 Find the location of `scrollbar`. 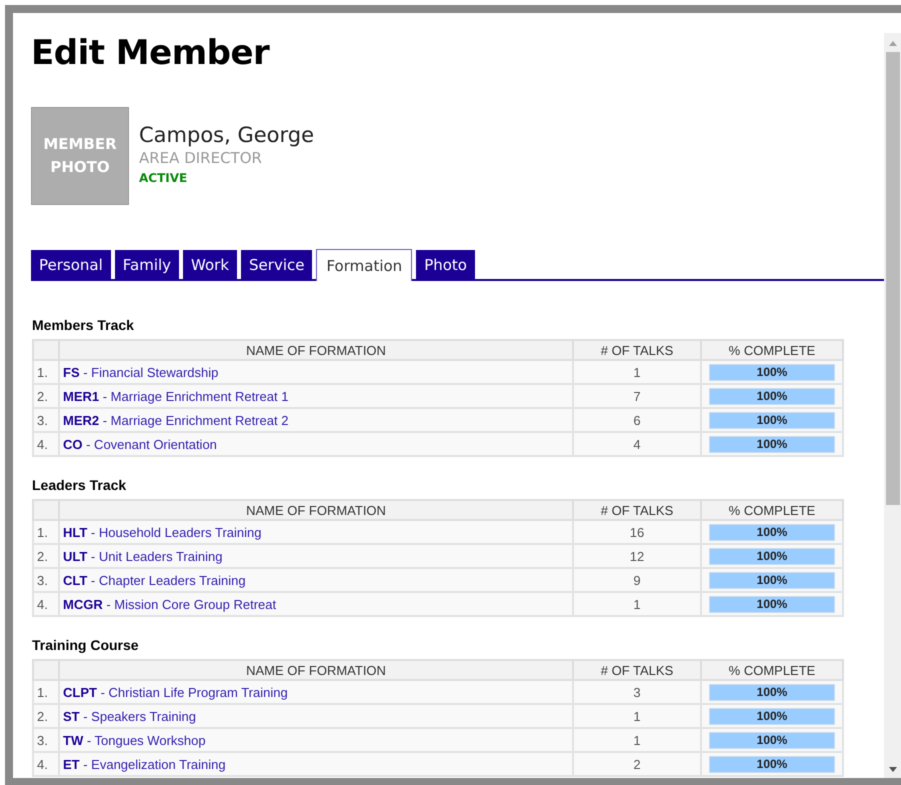

scrollbar is located at coordinates (892, 405).